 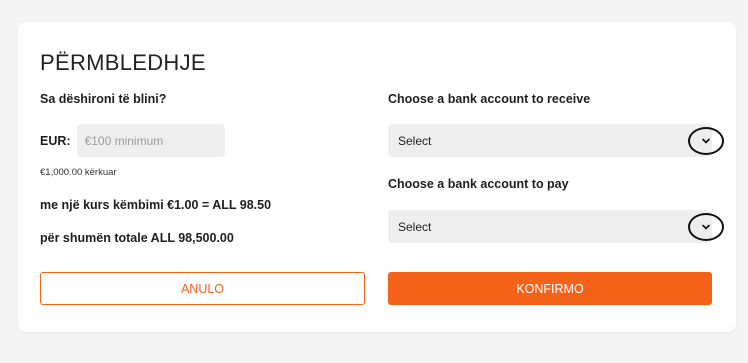 What do you see at coordinates (123, 62) in the screenshot?
I see `page-title: PËRMBLEDHJE` at bounding box center [123, 62].